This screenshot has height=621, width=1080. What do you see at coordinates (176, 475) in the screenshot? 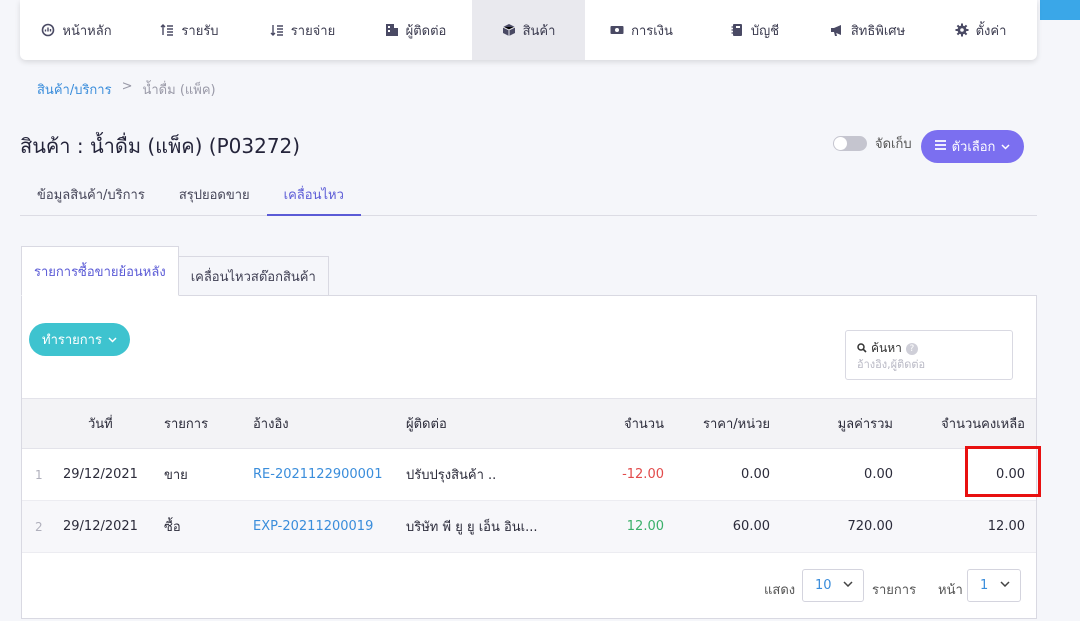
I see `row-type: ขาย` at bounding box center [176, 475].